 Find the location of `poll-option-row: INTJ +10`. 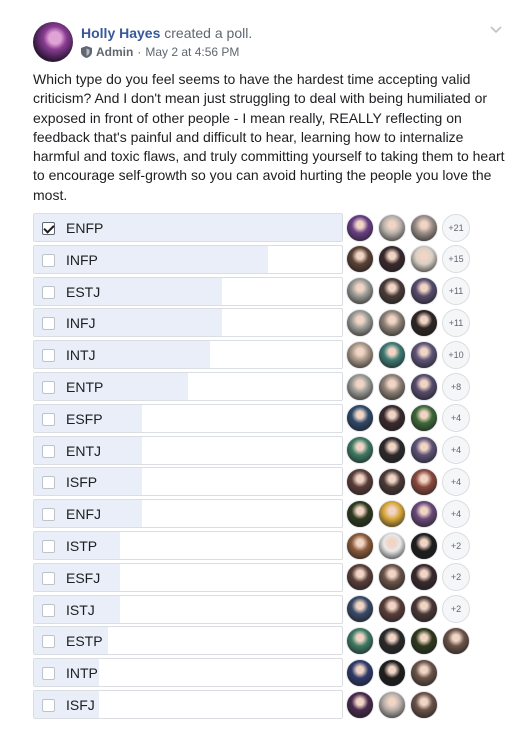

poll-option-row: INTJ +10 is located at coordinates (268, 355).